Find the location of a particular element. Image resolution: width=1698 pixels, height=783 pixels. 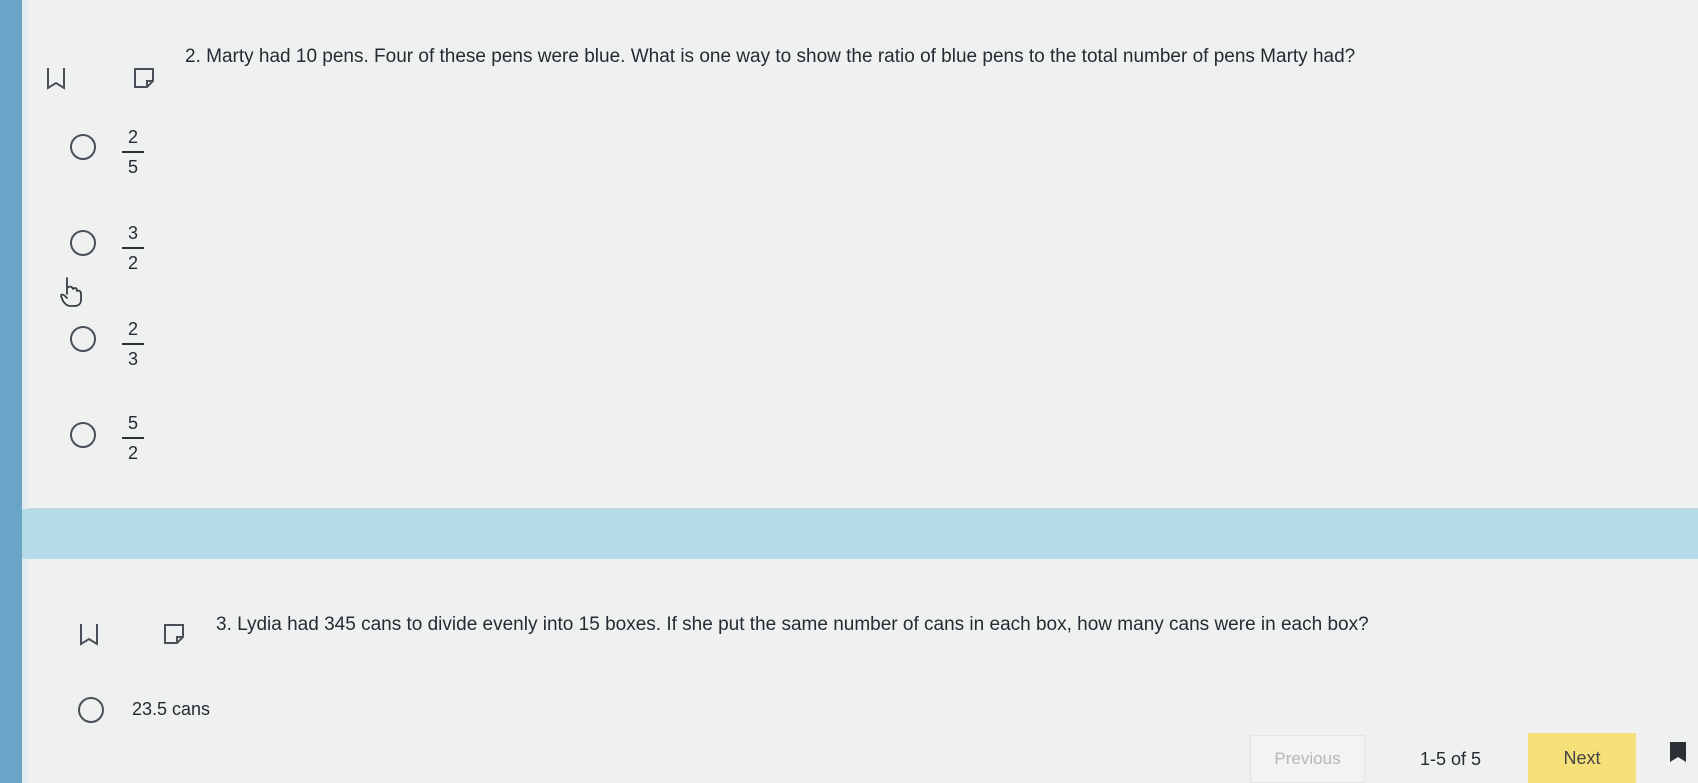

numerator: 5 is located at coordinates (132, 423).